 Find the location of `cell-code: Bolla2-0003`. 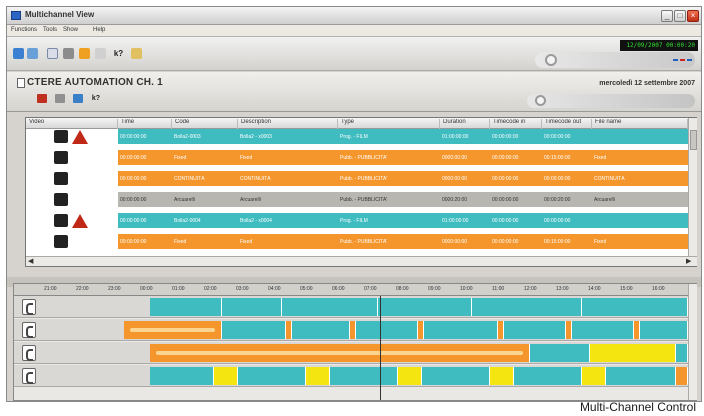

cell-code: Bolla2-0003 is located at coordinates (187, 137).